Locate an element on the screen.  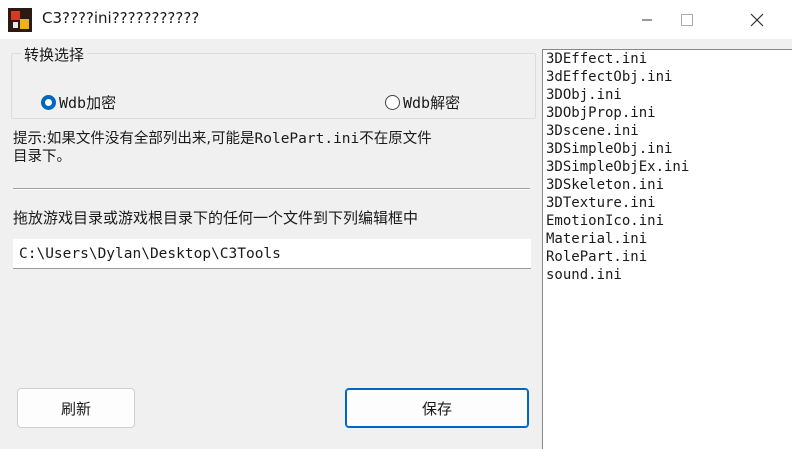
list-item: sound.ini is located at coordinates (667, 275).